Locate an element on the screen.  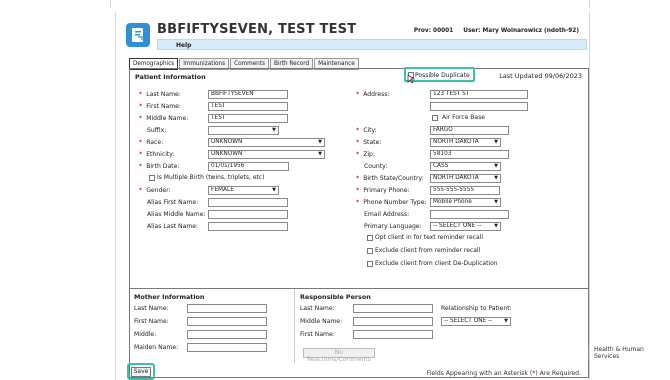
suffix-label: Suffix: is located at coordinates (157, 130).